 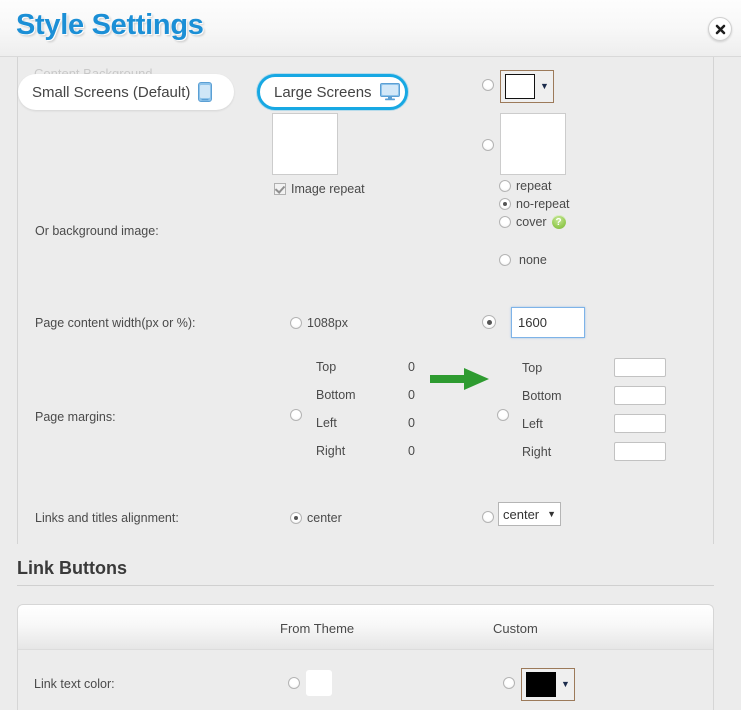 What do you see at coordinates (558, 222) in the screenshot?
I see `help-icon: ?` at bounding box center [558, 222].